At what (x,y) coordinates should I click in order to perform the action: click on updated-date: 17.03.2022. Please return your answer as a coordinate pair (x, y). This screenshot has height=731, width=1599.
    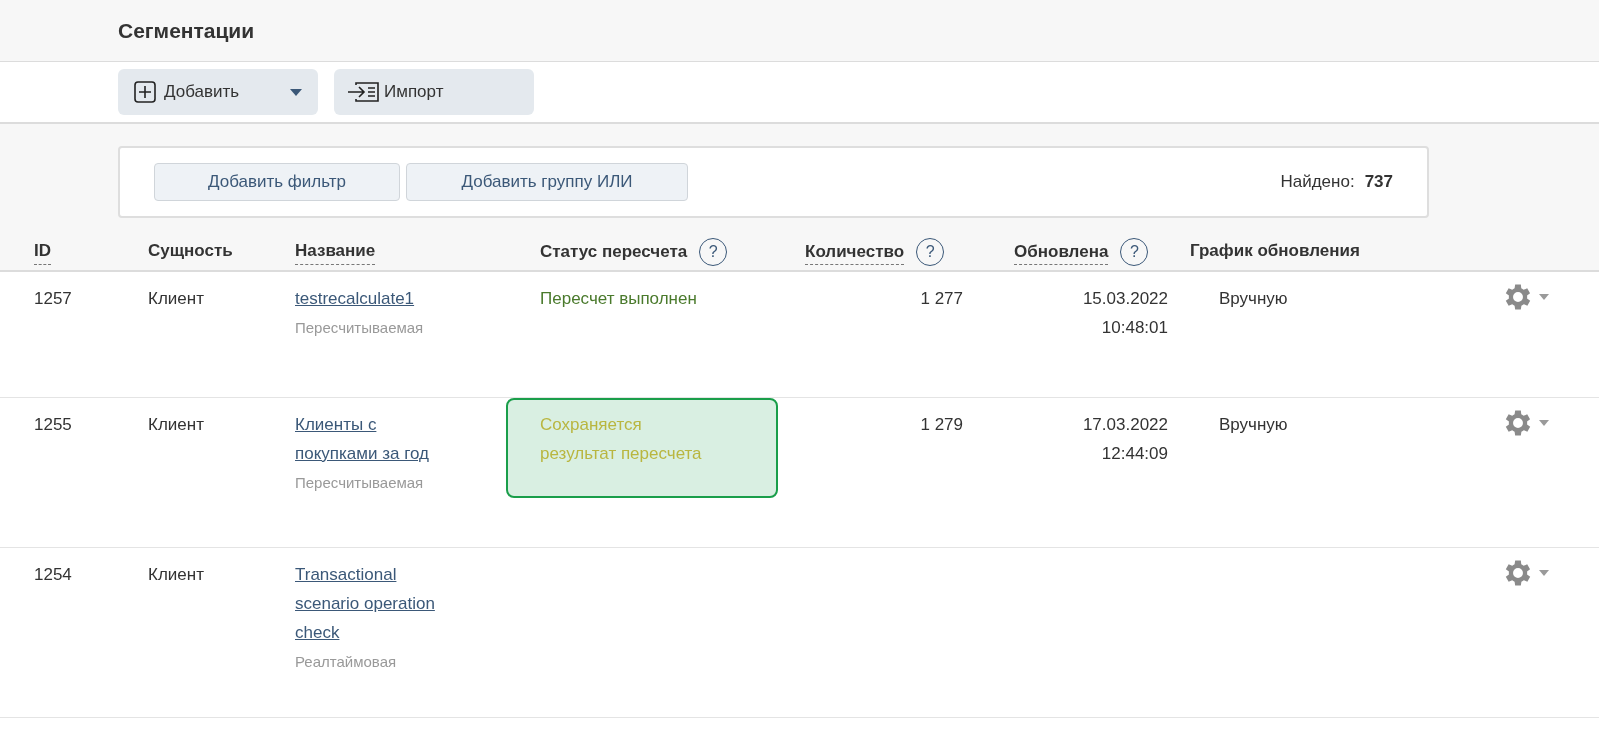
    Looking at the image, I should click on (1125, 425).